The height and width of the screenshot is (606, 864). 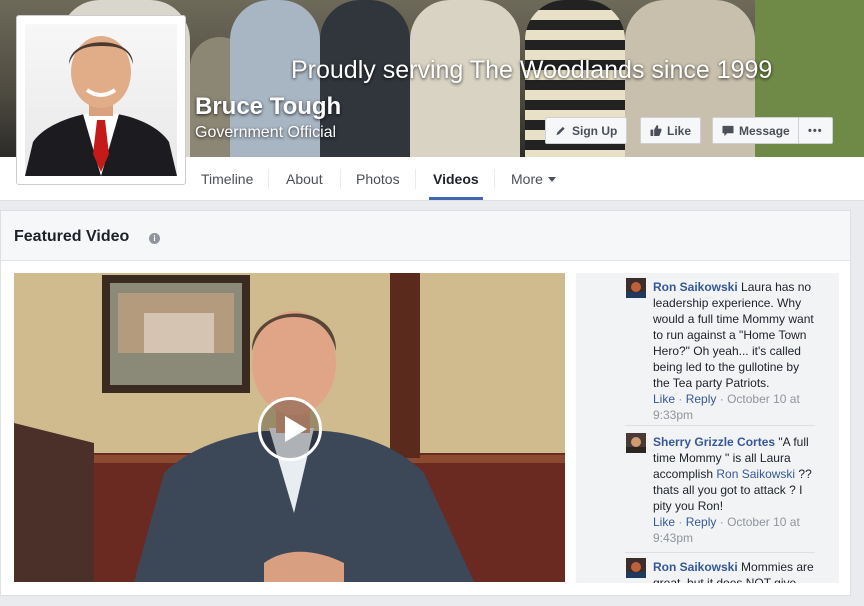 What do you see at coordinates (425, 236) in the screenshot?
I see `card-header: Featured Video i` at bounding box center [425, 236].